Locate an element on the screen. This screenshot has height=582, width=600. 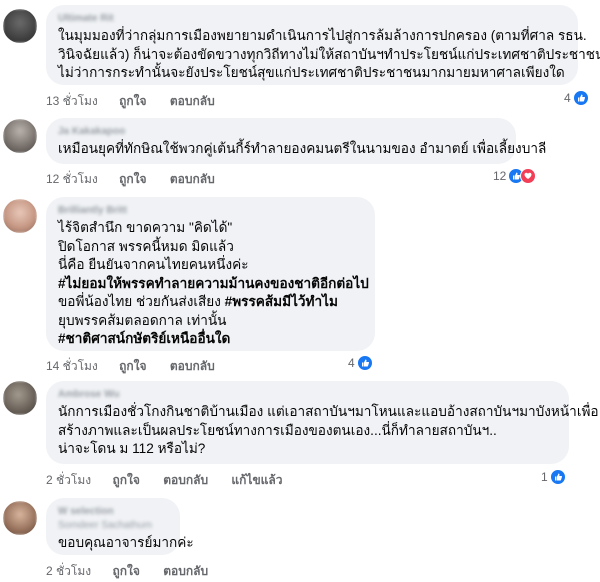
comment-text: ไร้จิตสำนึก ขาดความ "คิดได้" is located at coordinates (145, 227).